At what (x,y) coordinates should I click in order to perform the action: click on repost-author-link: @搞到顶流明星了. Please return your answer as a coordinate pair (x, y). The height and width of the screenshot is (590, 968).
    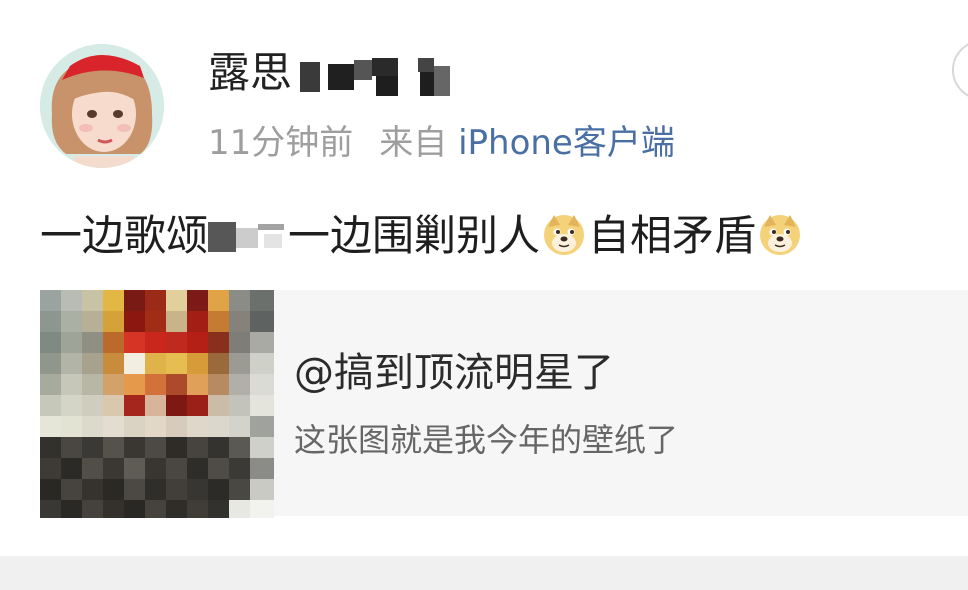
    Looking at the image, I should click on (454, 373).